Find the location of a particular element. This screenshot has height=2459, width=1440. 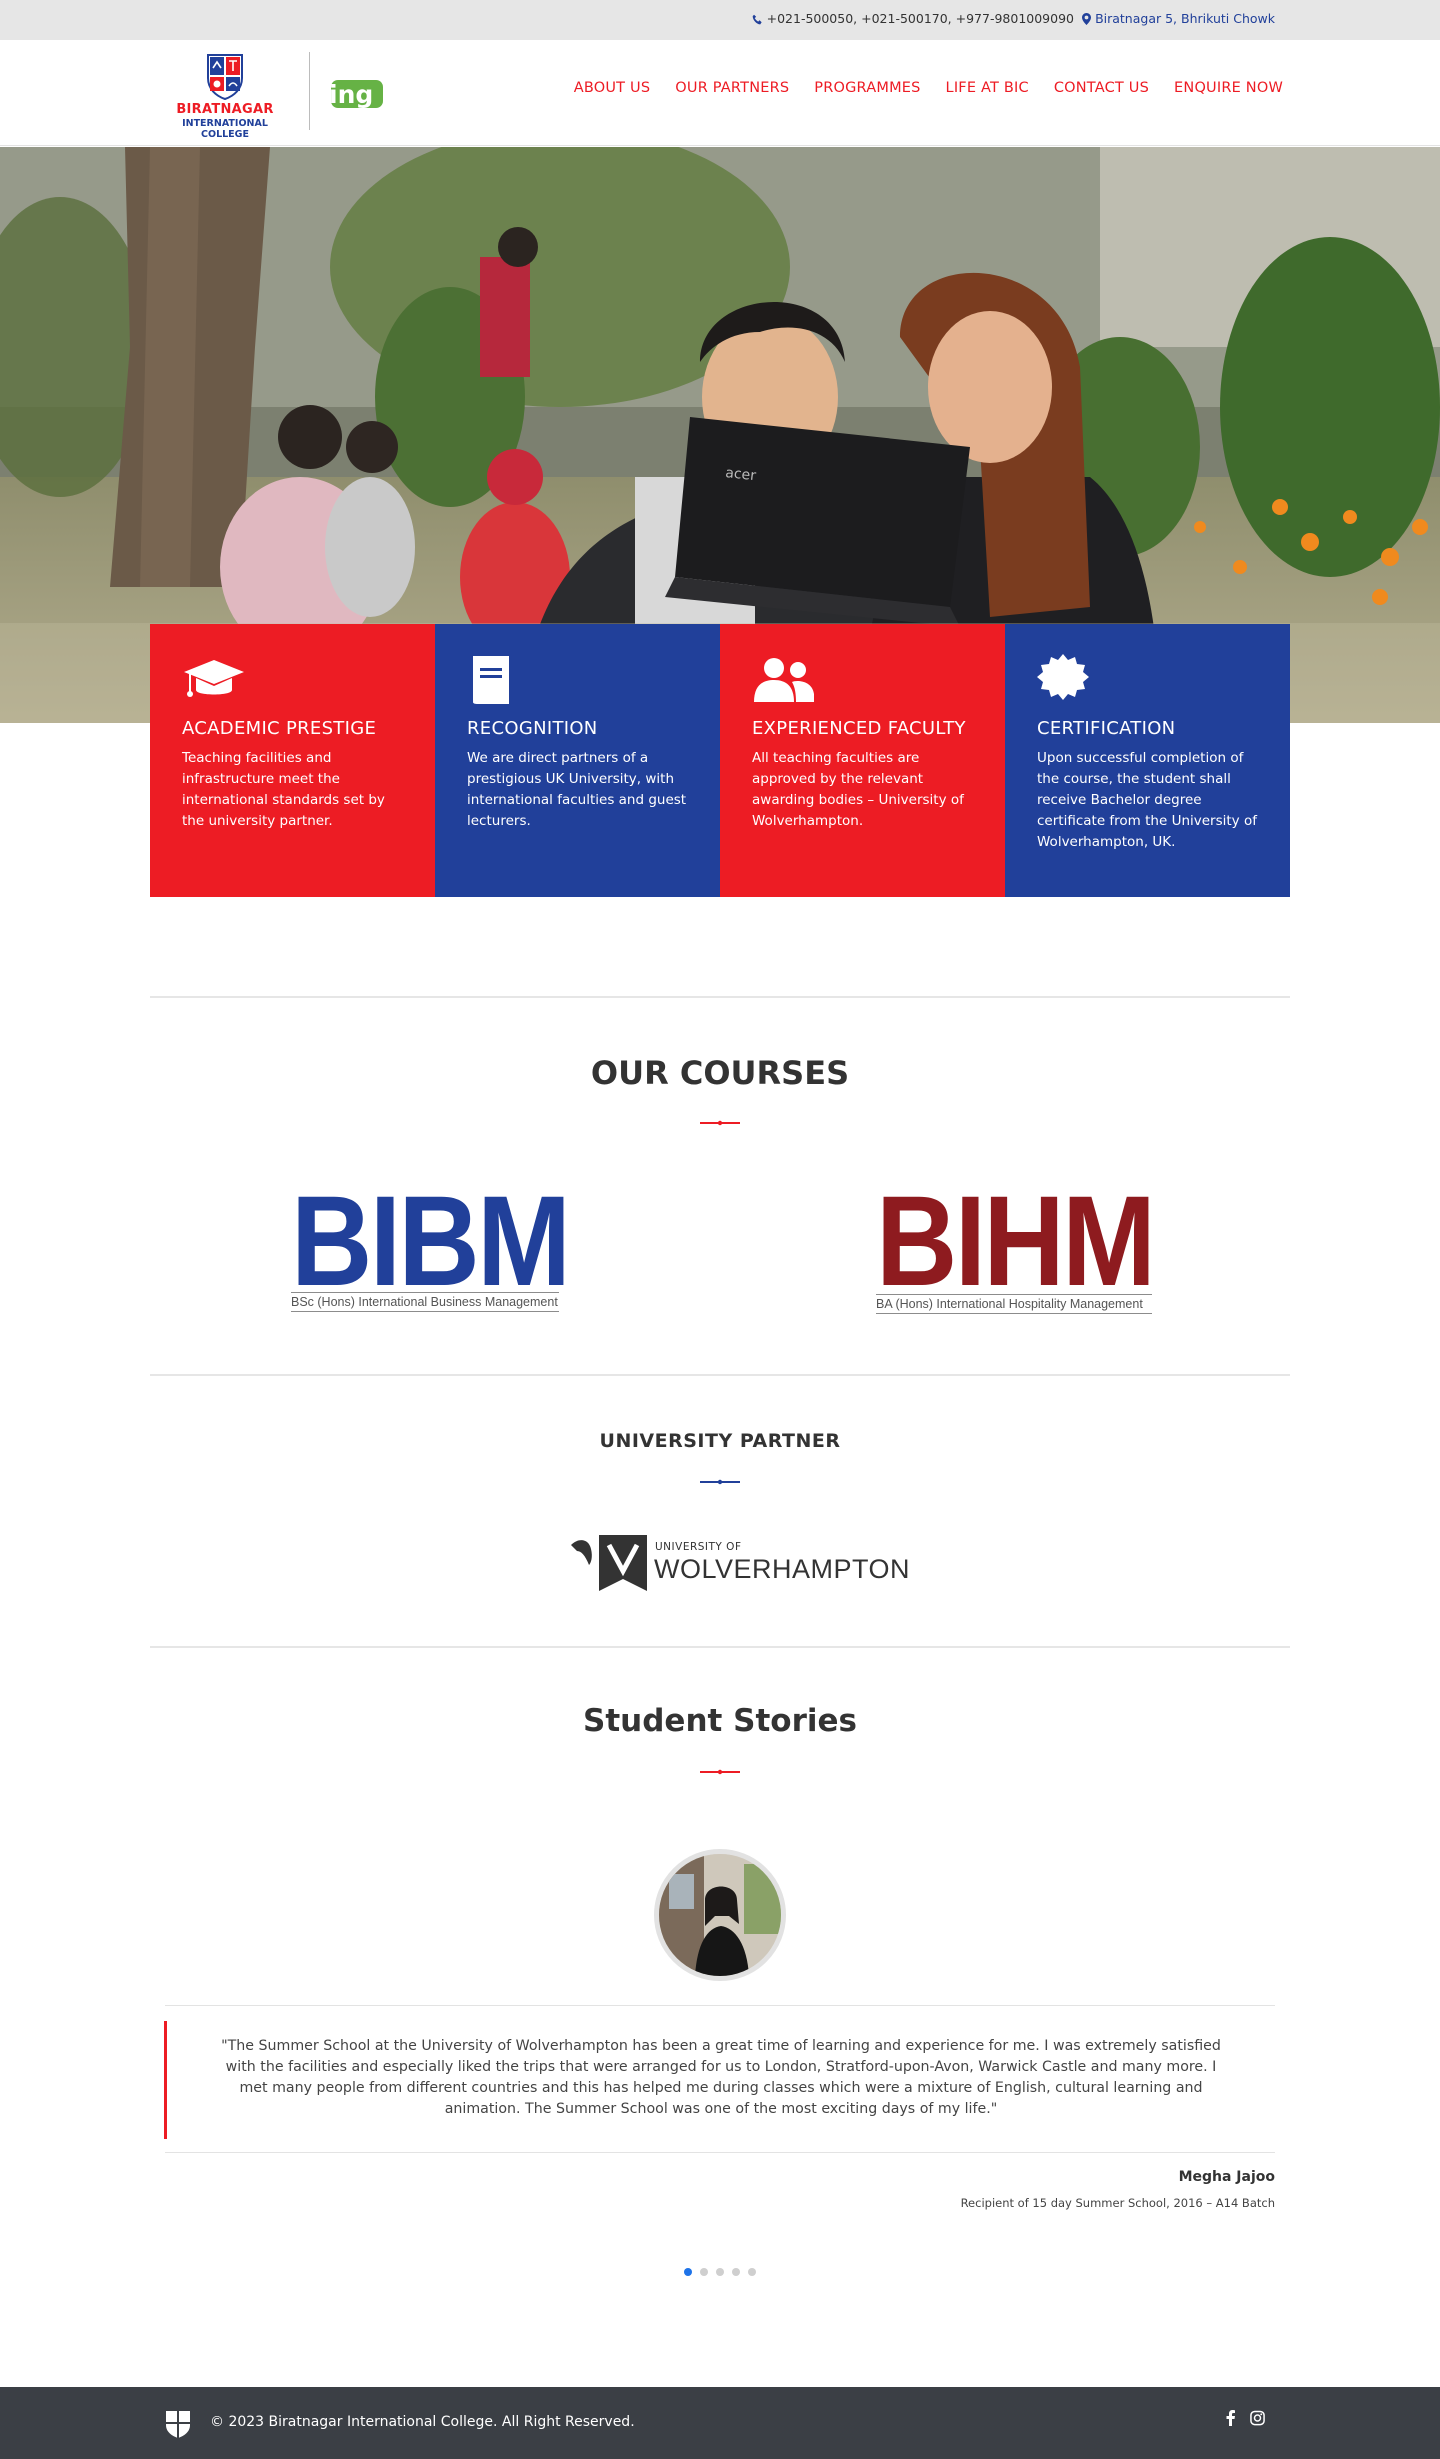

quote-top-divider is located at coordinates (720, 2005).